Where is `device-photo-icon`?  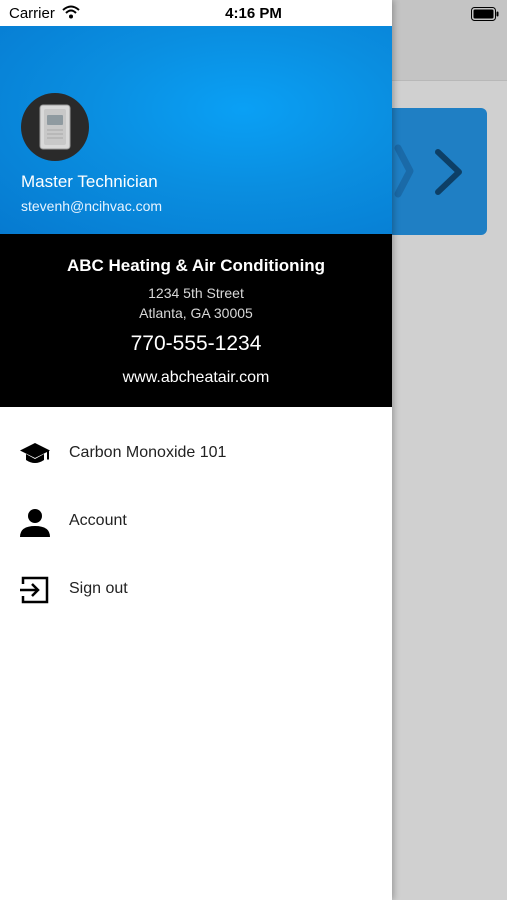
device-photo-icon is located at coordinates (55, 127).